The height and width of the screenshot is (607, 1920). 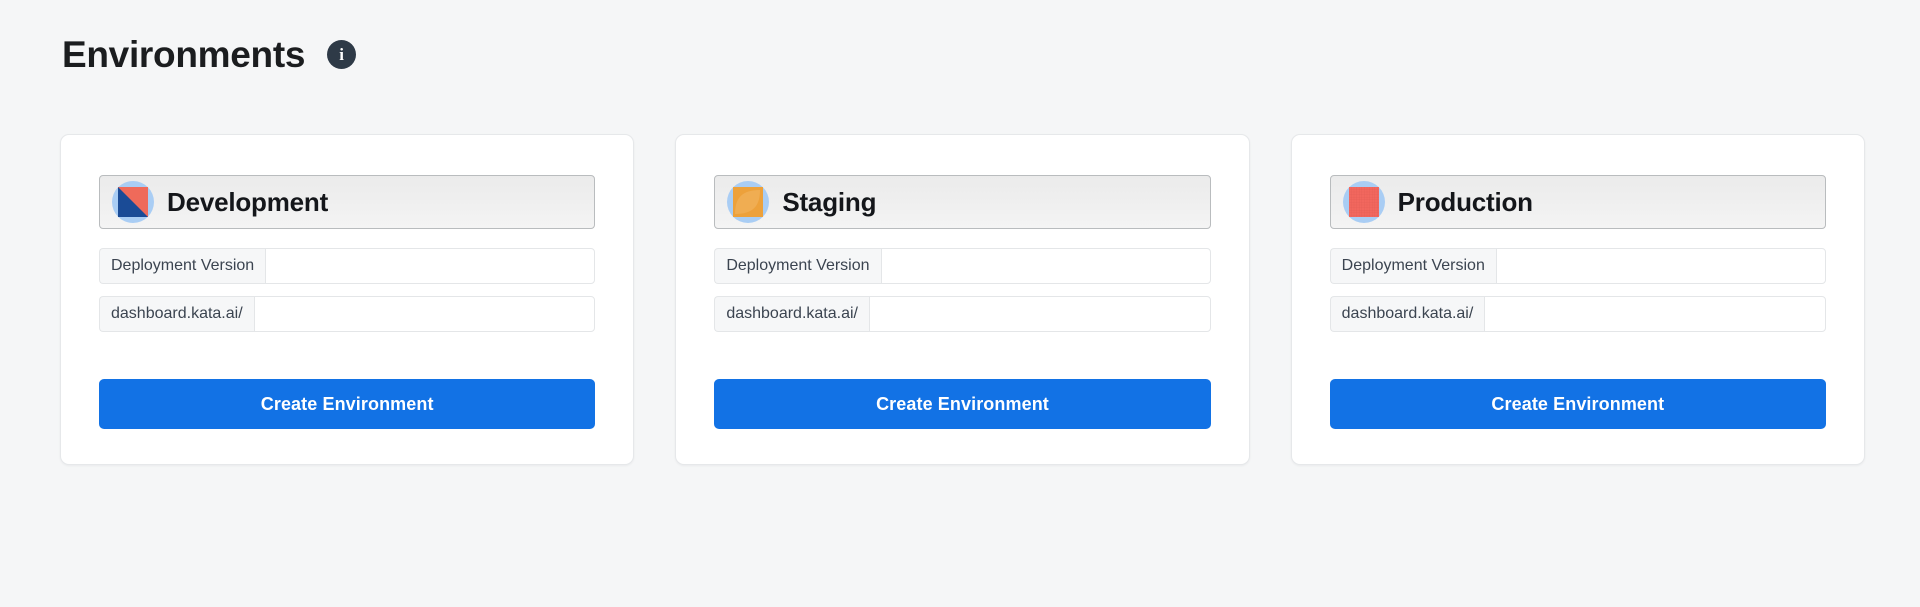 I want to click on staging-env-icon, so click(x=748, y=202).